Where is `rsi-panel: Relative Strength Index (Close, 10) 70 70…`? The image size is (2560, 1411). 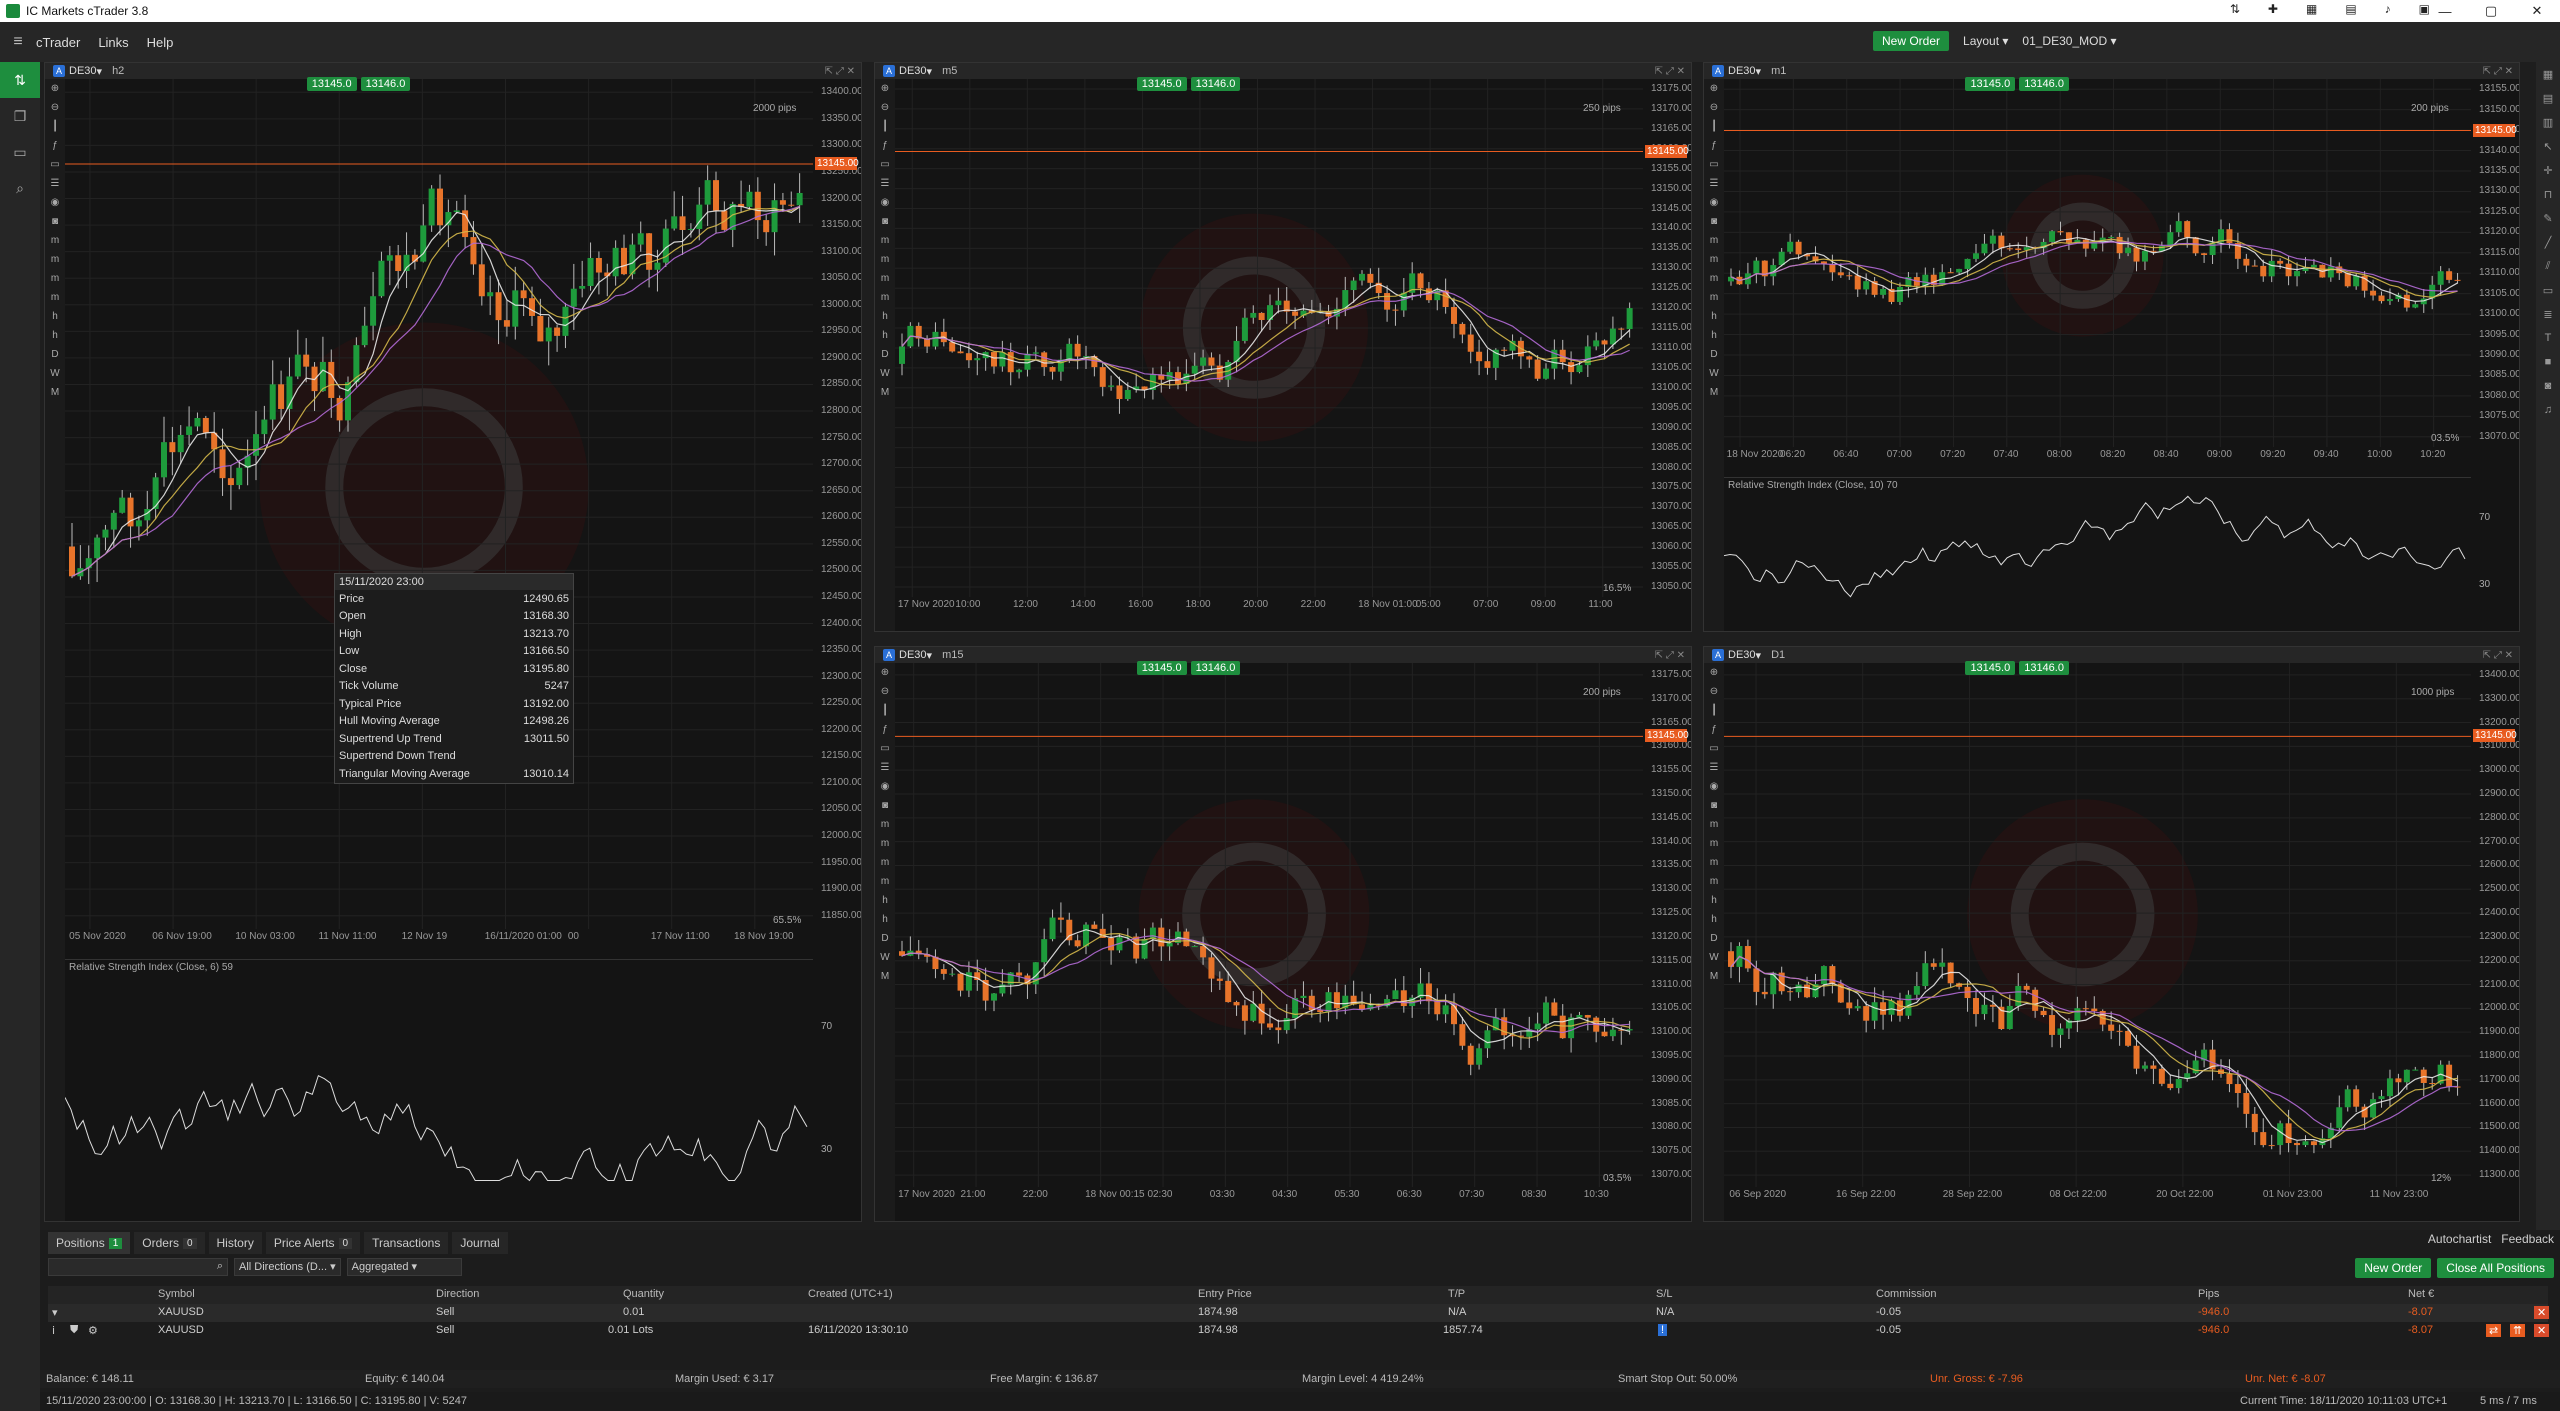 rsi-panel: Relative Strength Index (Close, 10) 70 70… is located at coordinates (2107, 544).